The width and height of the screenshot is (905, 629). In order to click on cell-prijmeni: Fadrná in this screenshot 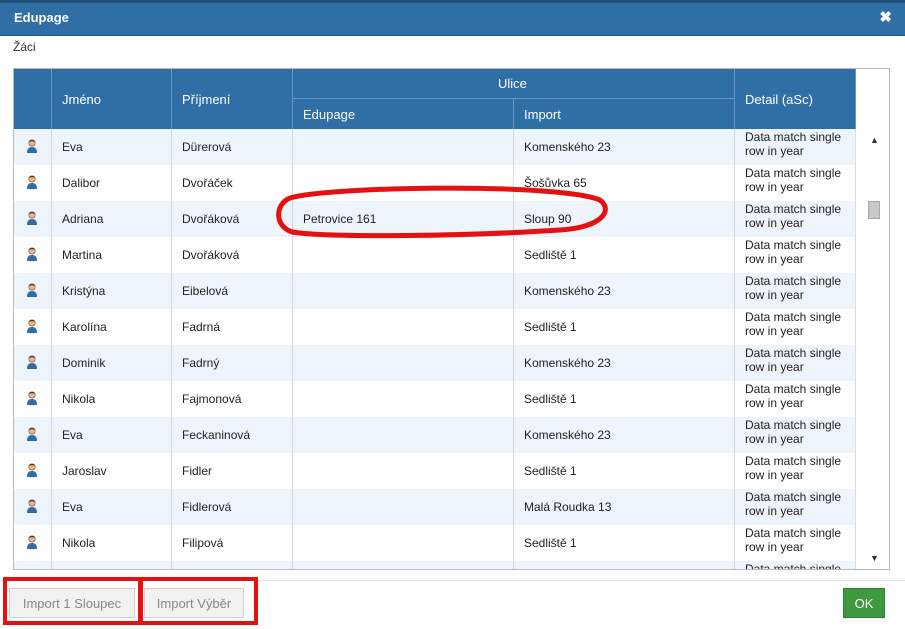, I will do `click(232, 327)`.